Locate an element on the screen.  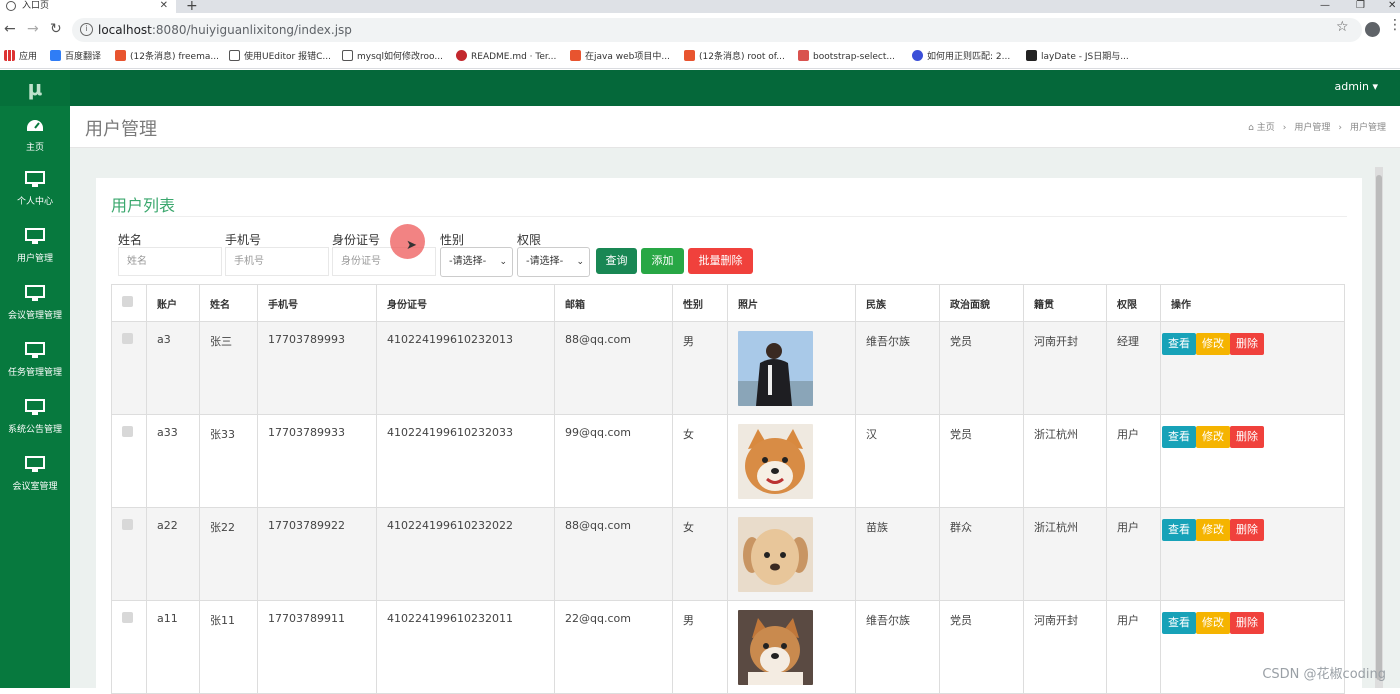
gitee-icon is located at coordinates (461, 55).